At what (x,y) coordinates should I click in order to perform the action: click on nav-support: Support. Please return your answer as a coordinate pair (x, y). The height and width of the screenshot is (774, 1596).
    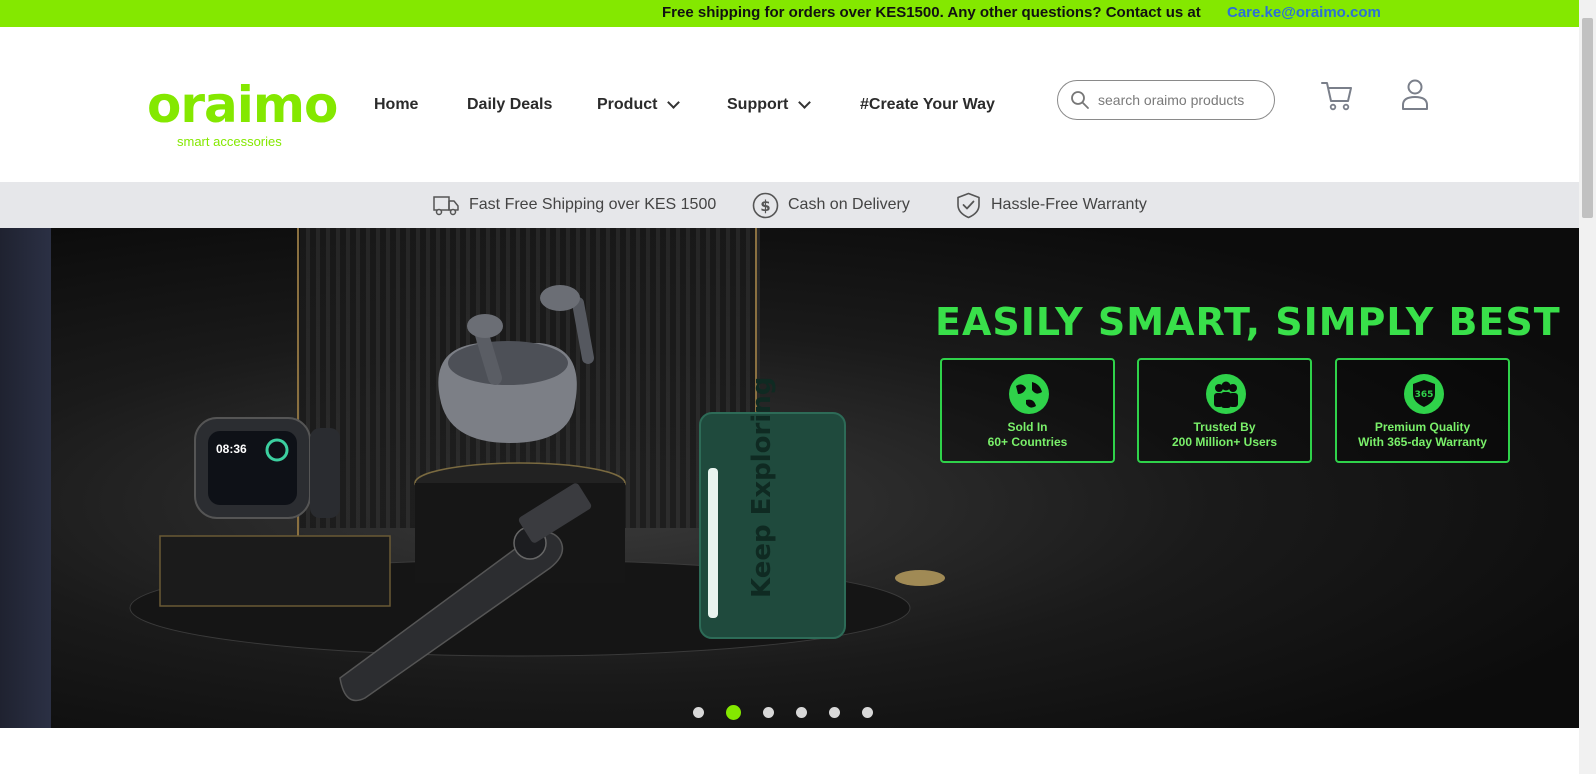
    Looking at the image, I should click on (769, 105).